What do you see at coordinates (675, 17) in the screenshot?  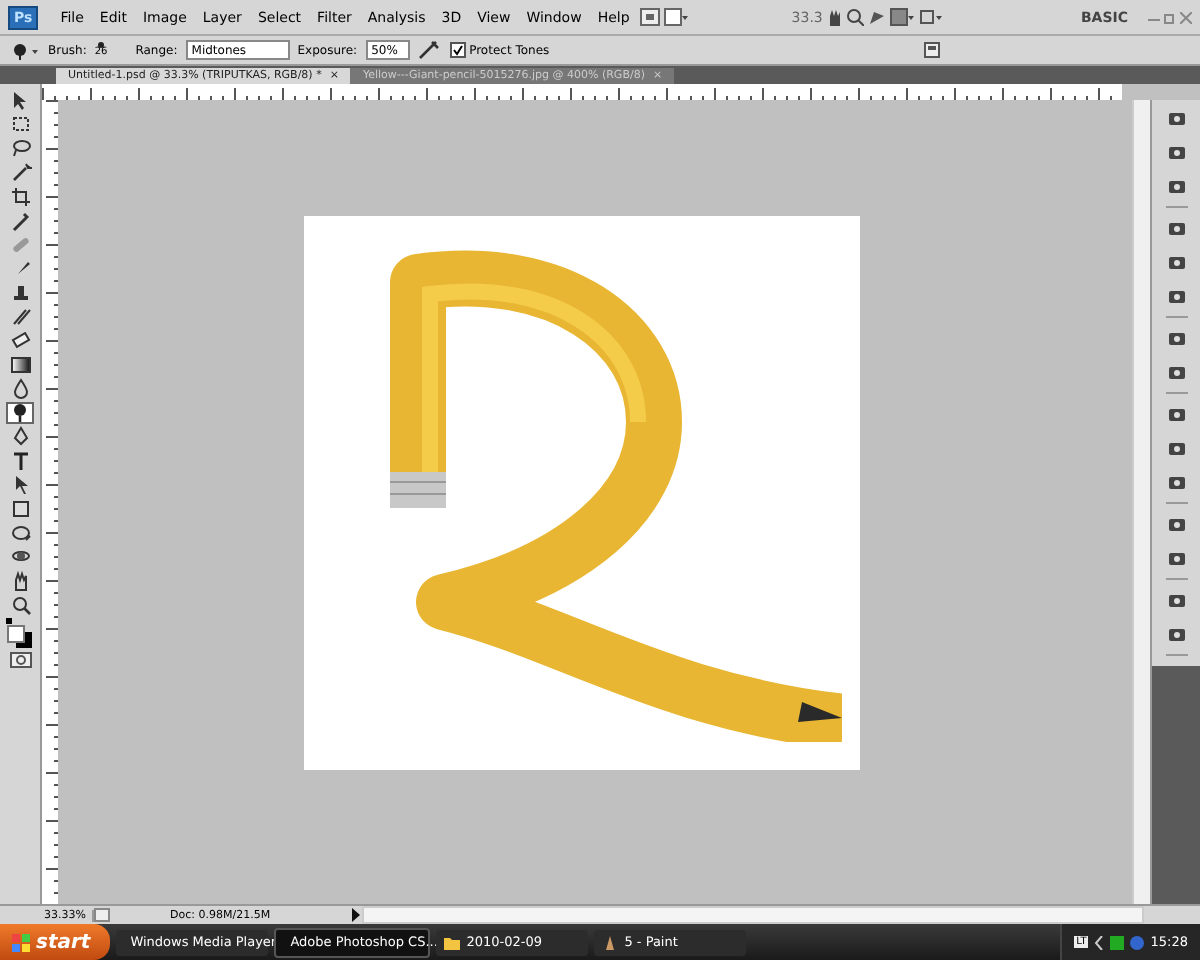 I see `screen-mode-icon` at bounding box center [675, 17].